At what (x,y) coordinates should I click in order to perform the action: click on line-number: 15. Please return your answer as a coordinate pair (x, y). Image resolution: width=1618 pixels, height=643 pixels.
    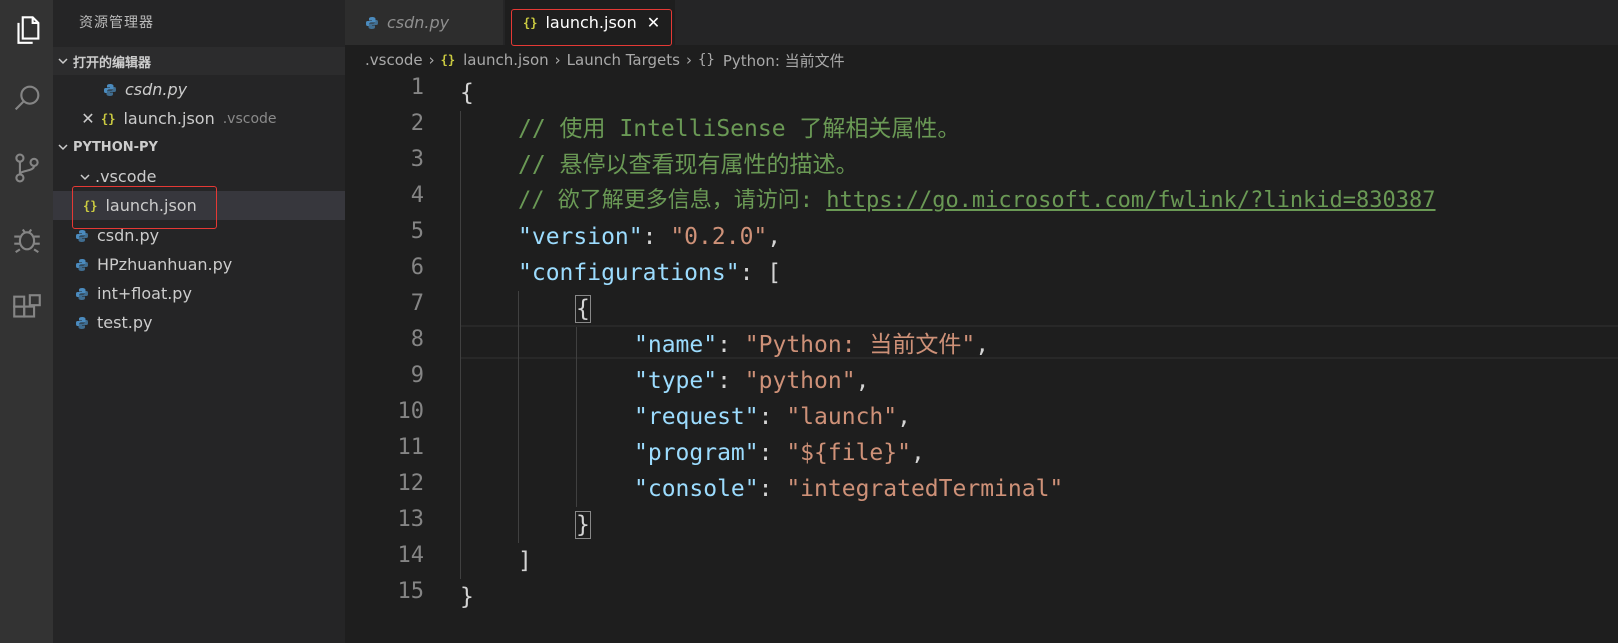
    Looking at the image, I should click on (411, 591).